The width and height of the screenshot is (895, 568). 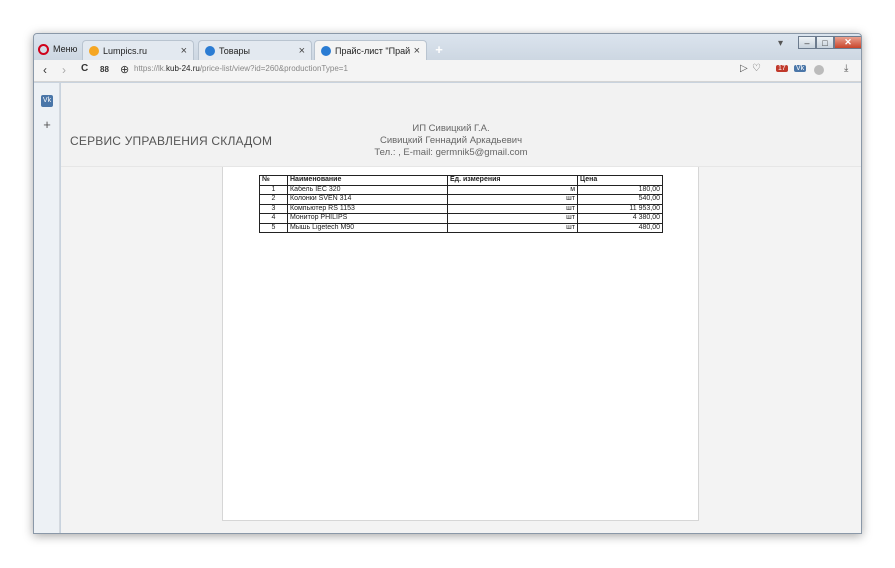 What do you see at coordinates (47, 101) in the screenshot?
I see `vk-sidebar-icon: Vk` at bounding box center [47, 101].